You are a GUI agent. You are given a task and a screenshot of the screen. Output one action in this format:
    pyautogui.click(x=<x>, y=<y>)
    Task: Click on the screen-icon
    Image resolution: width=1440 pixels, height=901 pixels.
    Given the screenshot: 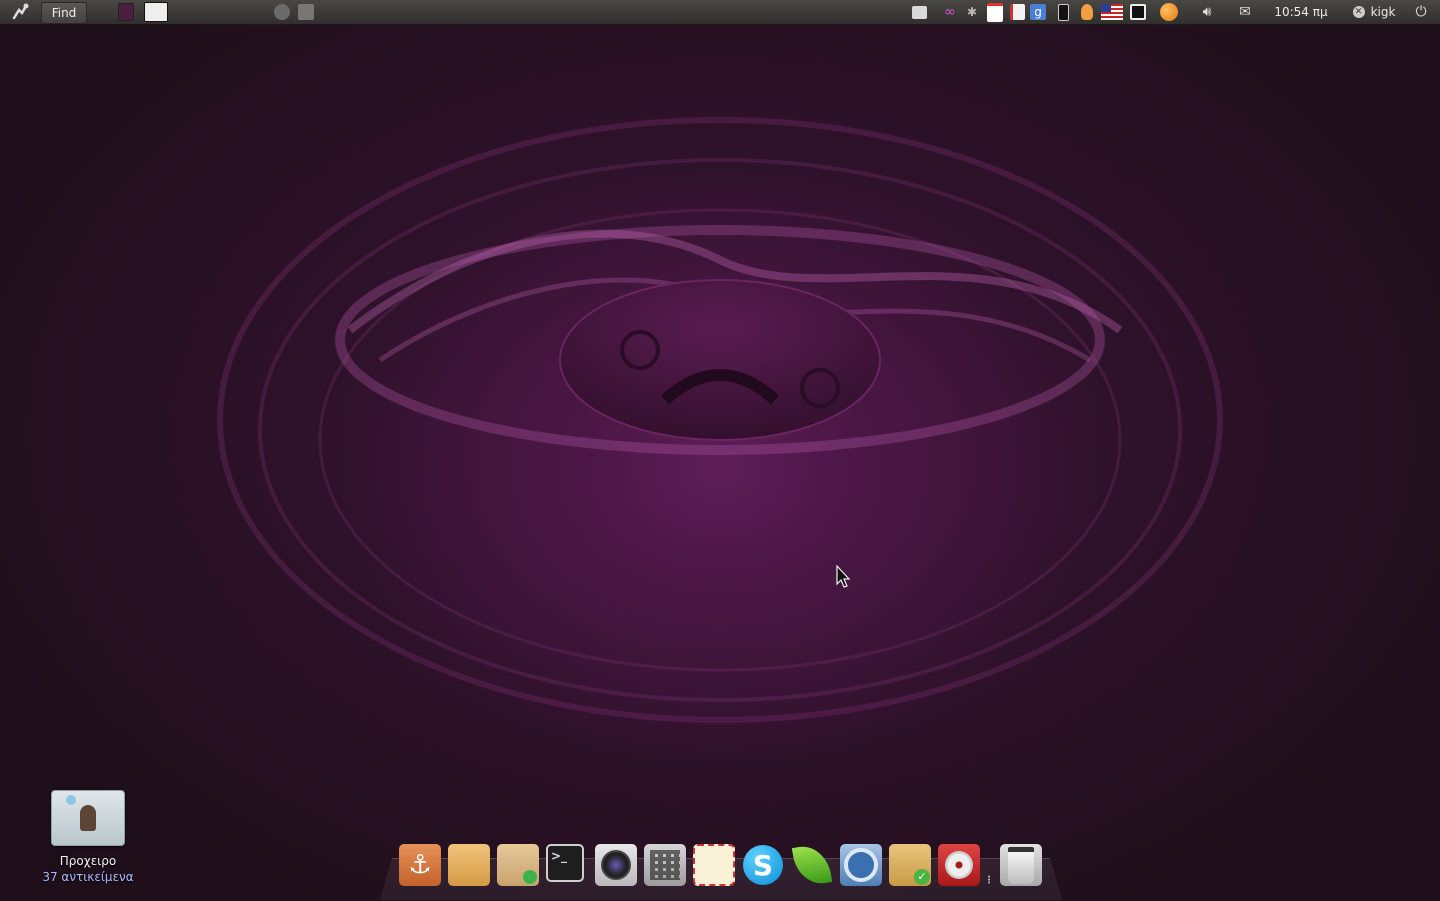 What is the action you would take?
    pyautogui.click(x=1138, y=12)
    